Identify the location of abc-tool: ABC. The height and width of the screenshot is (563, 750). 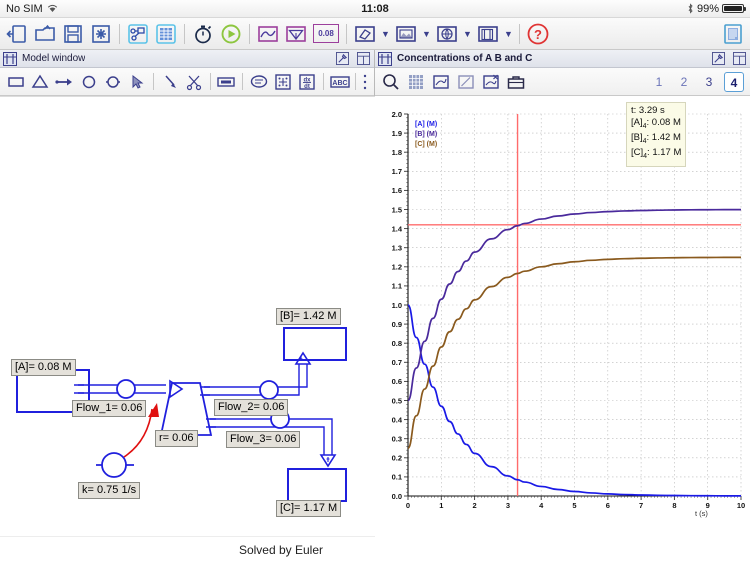
(339, 82).